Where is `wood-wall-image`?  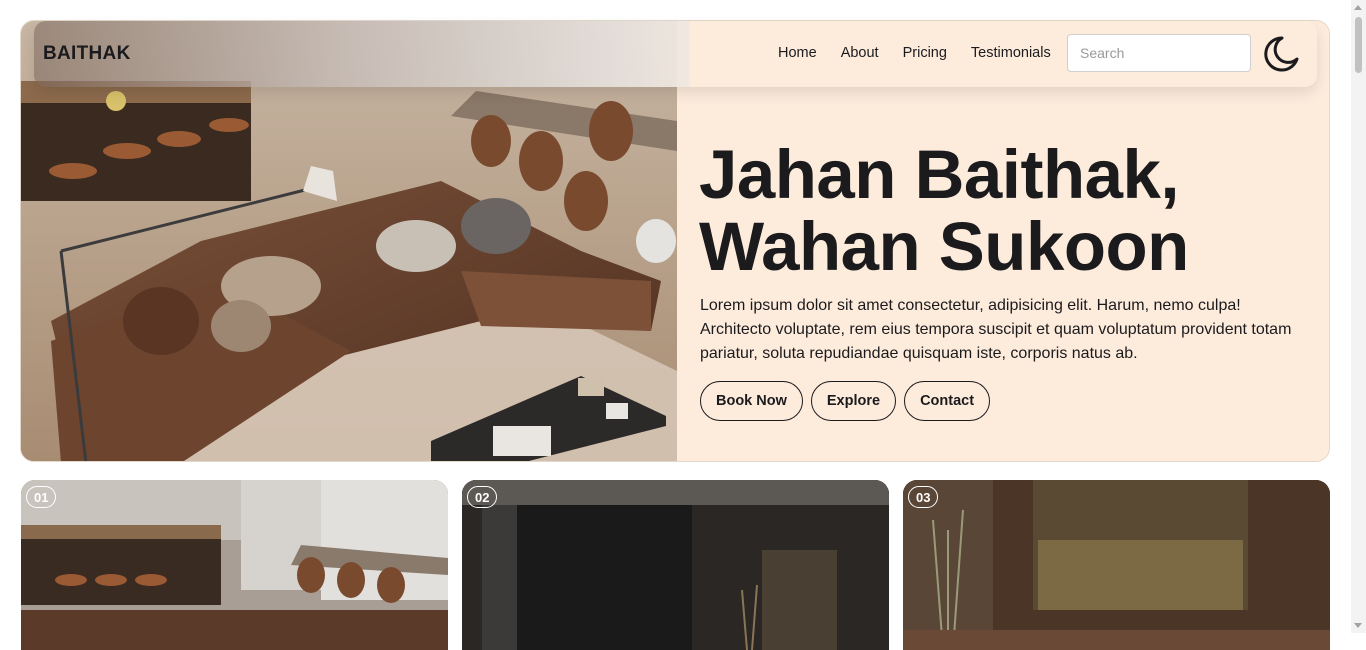
wood-wall-image is located at coordinates (1116, 565).